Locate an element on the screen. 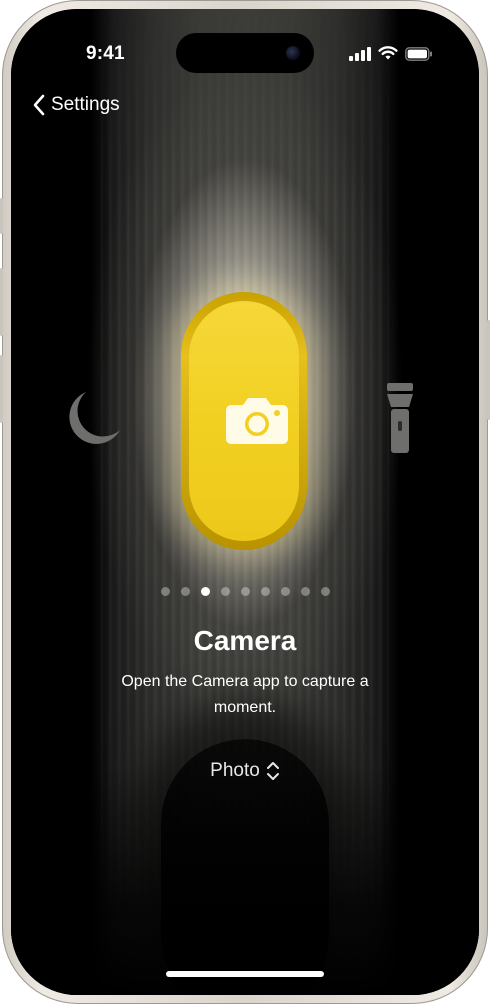  flashlight-icon is located at coordinates (400, 418).